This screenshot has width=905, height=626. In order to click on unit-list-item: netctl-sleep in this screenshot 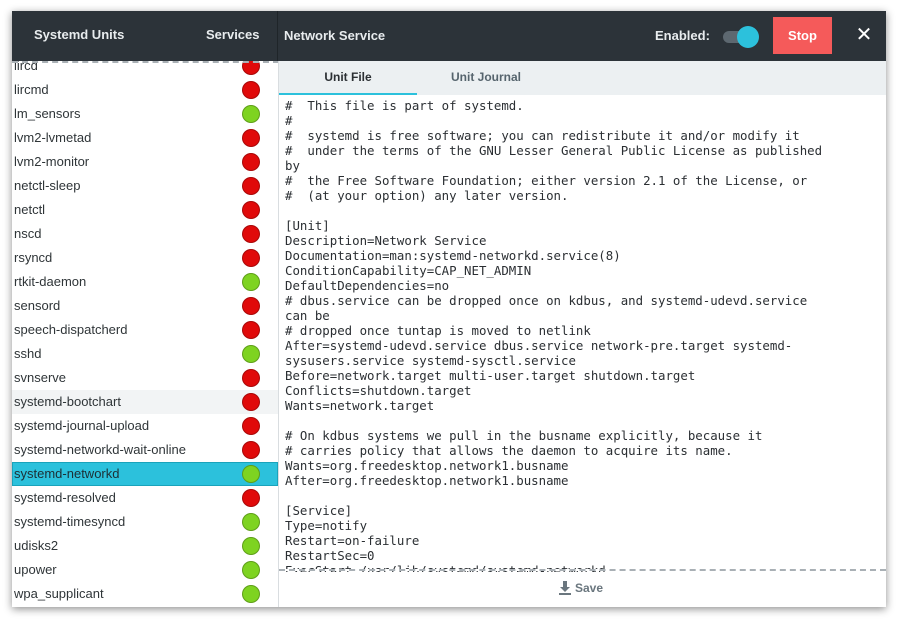, I will do `click(145, 186)`.